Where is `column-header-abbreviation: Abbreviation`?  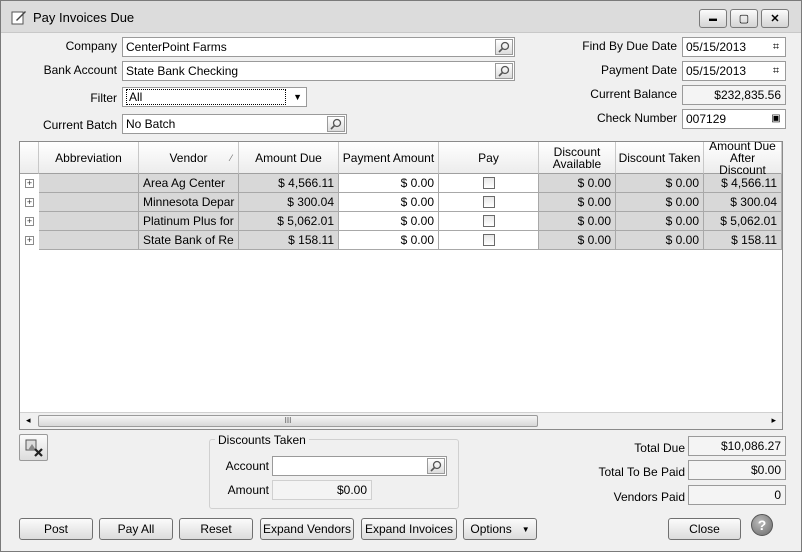
column-header-abbreviation: Abbreviation is located at coordinates (89, 158).